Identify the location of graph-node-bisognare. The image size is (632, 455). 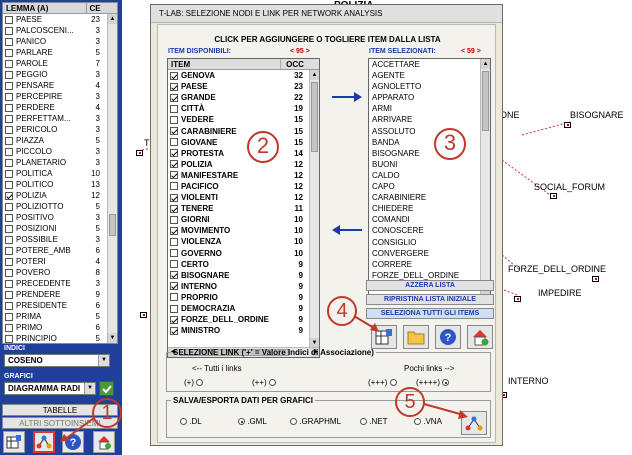
(567, 125).